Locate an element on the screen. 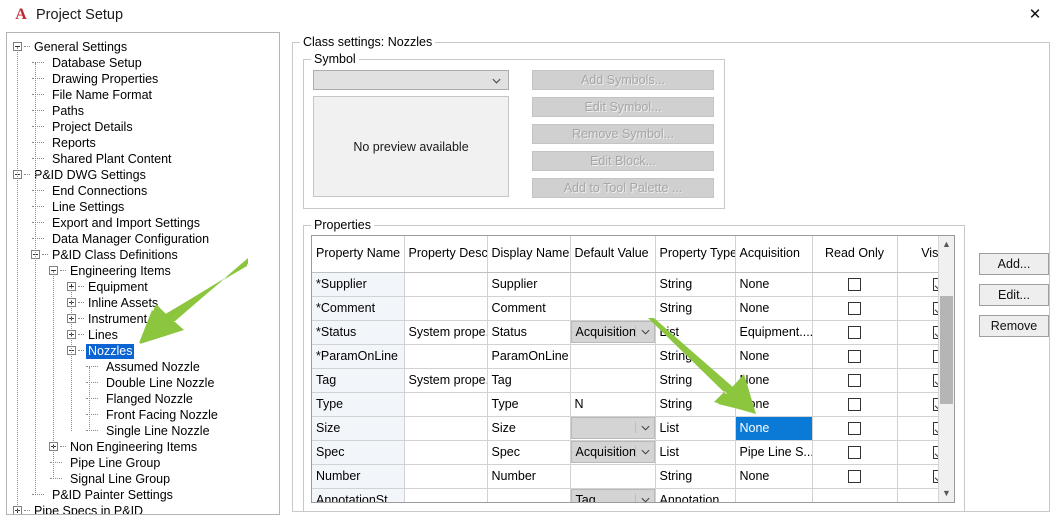 The width and height of the screenshot is (1058, 515). sidebar-item-paths: Paths is located at coordinates (143, 111).